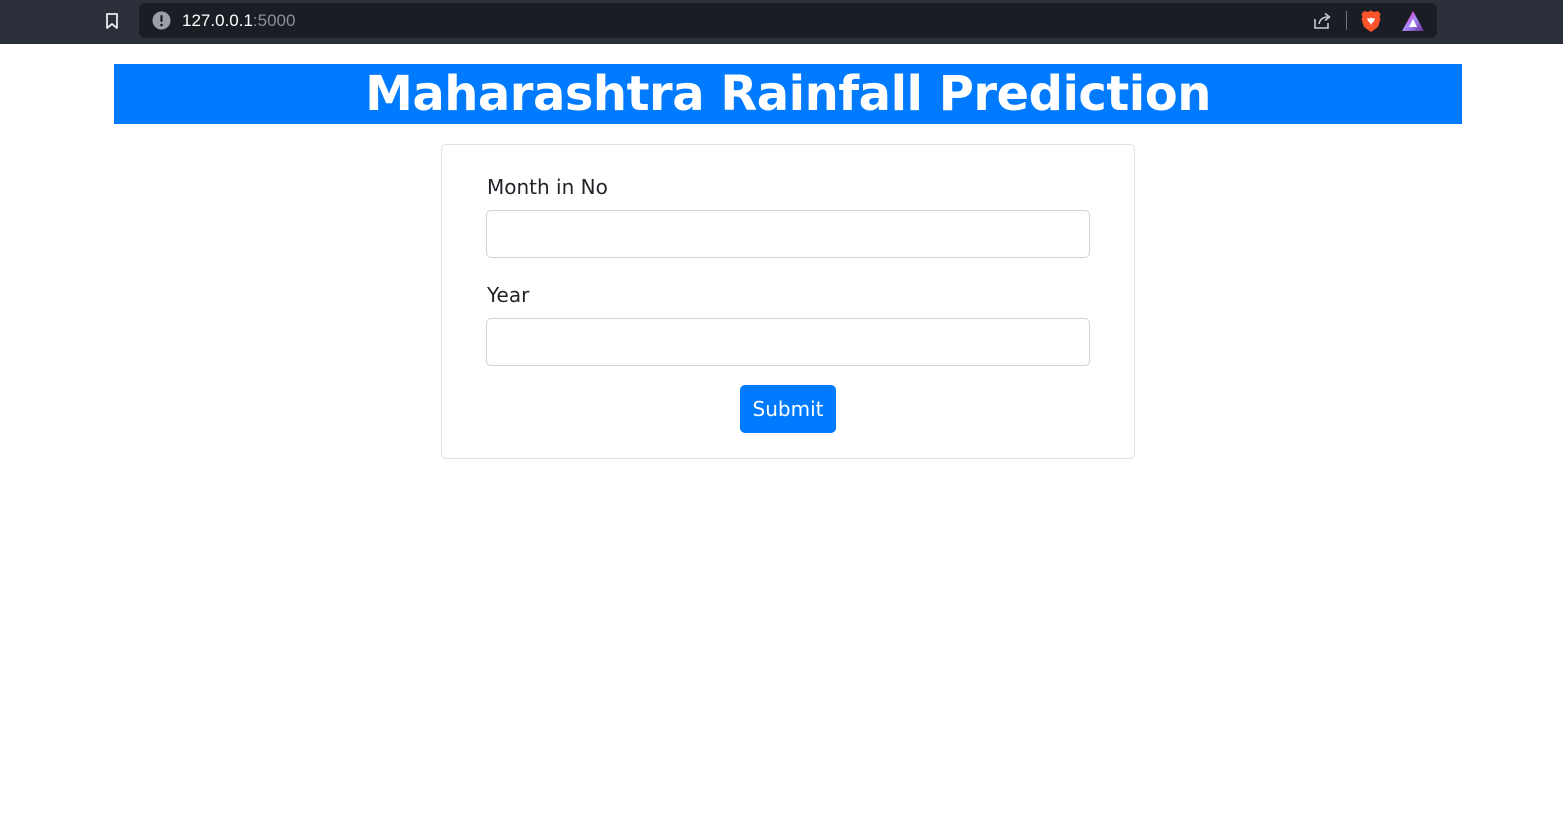 Image resolution: width=1563 pixels, height=826 pixels. I want to click on browser-toolbar: 127.0.0.1:5000, so click(781, 22).